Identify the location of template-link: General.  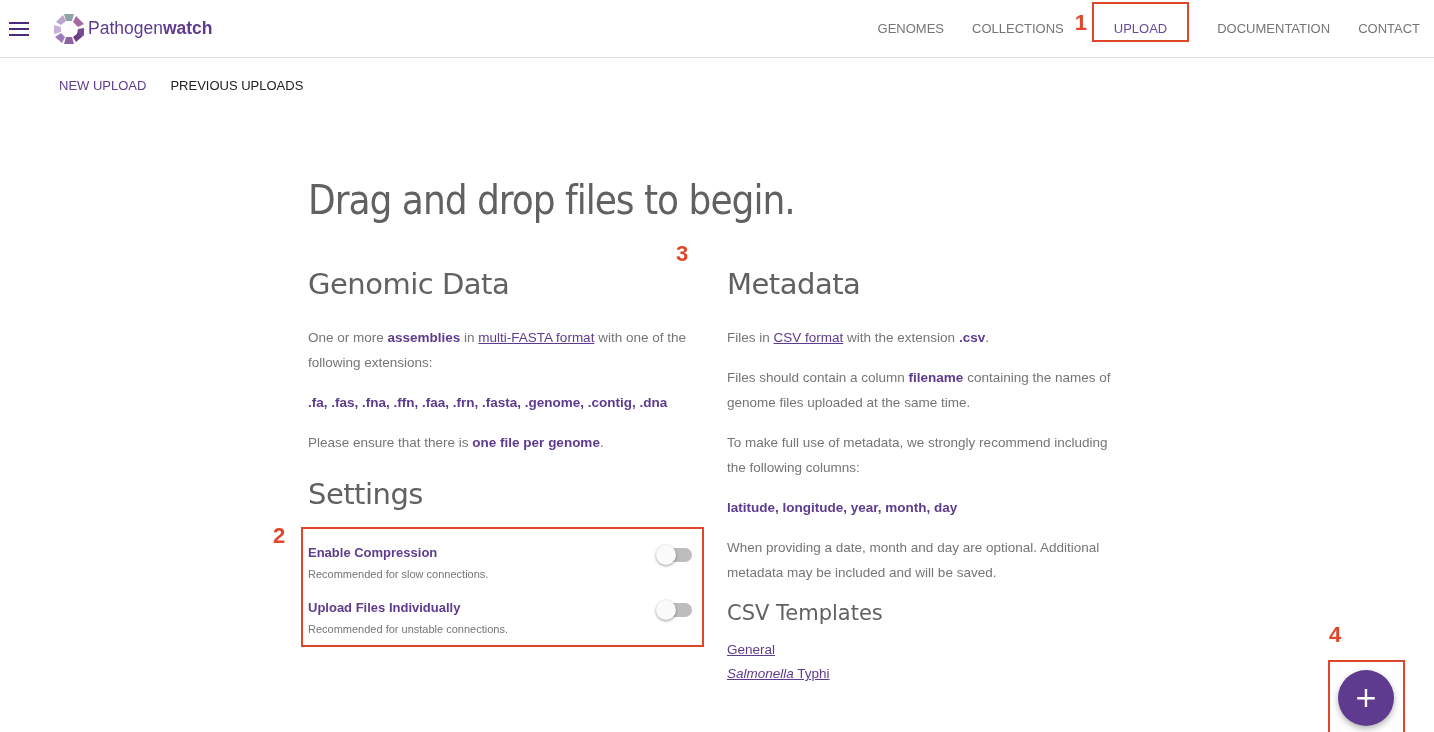
(751, 650).